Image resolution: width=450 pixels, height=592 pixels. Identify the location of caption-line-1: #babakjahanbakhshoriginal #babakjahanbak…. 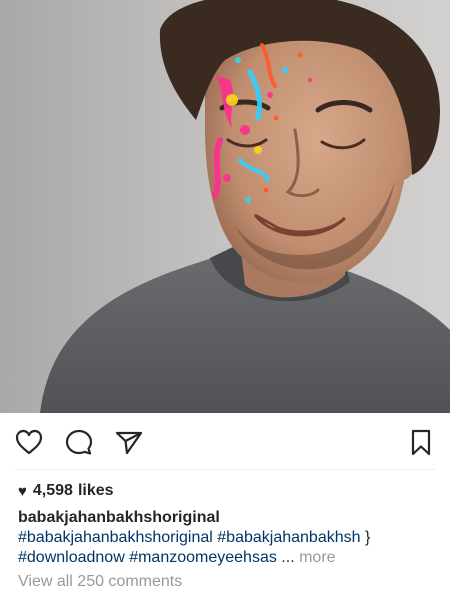
(228, 538).